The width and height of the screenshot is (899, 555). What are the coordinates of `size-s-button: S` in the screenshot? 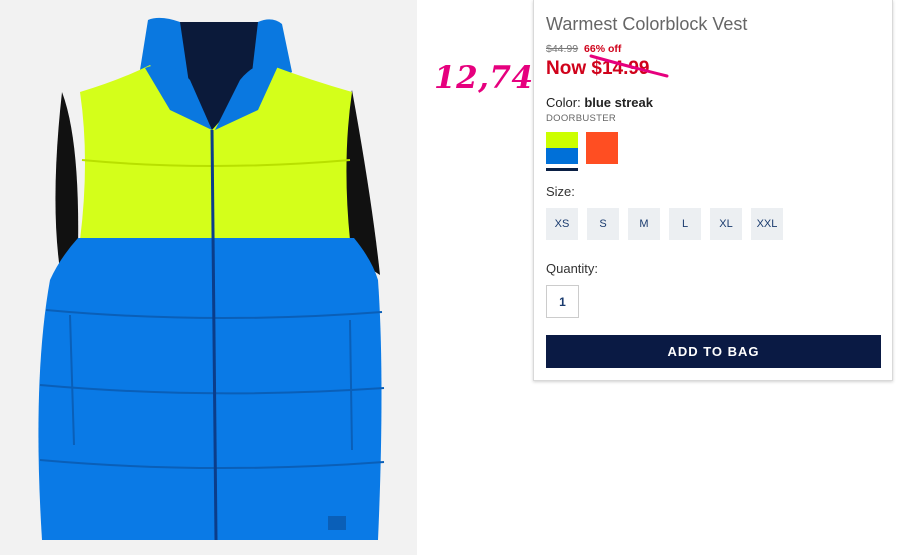 It's located at (603, 224).